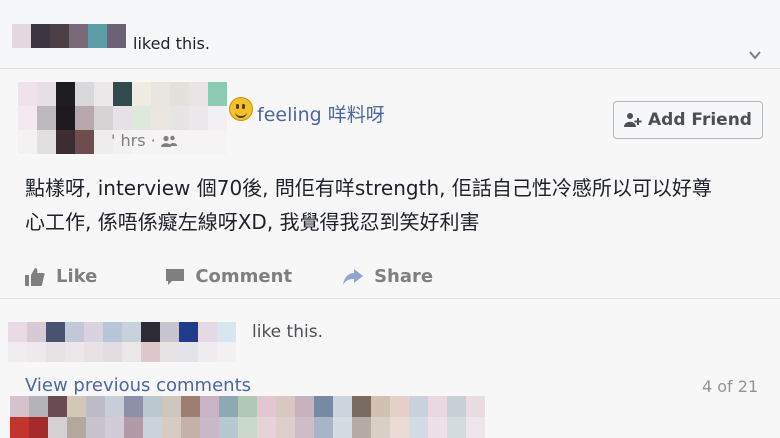  What do you see at coordinates (247, 417) in the screenshot?
I see `redacted-commenter-mosaic` at bounding box center [247, 417].